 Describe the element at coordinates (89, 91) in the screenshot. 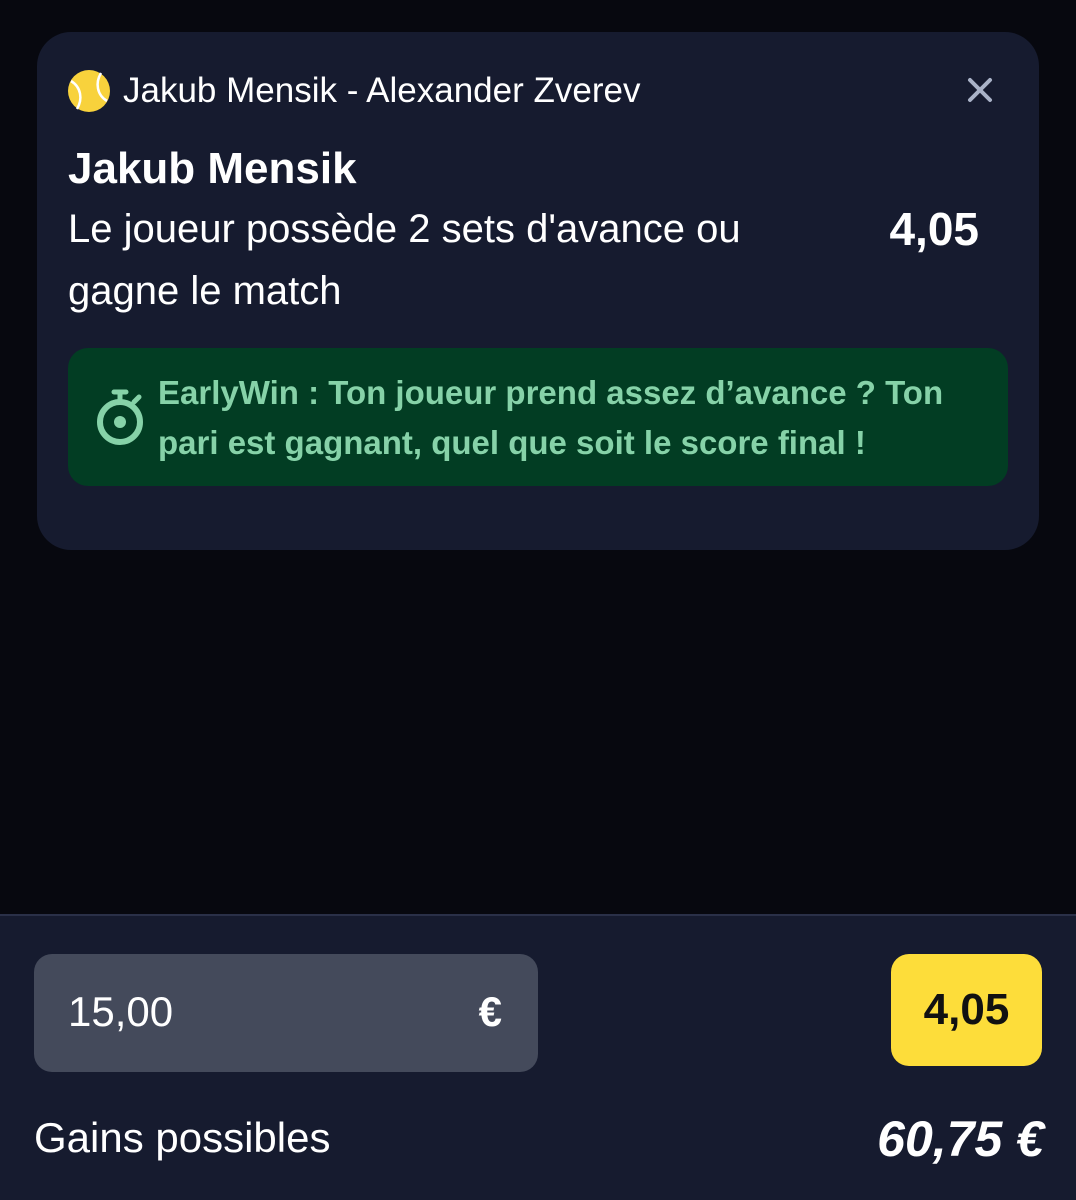

I see `tennis-ball-icon` at that location.